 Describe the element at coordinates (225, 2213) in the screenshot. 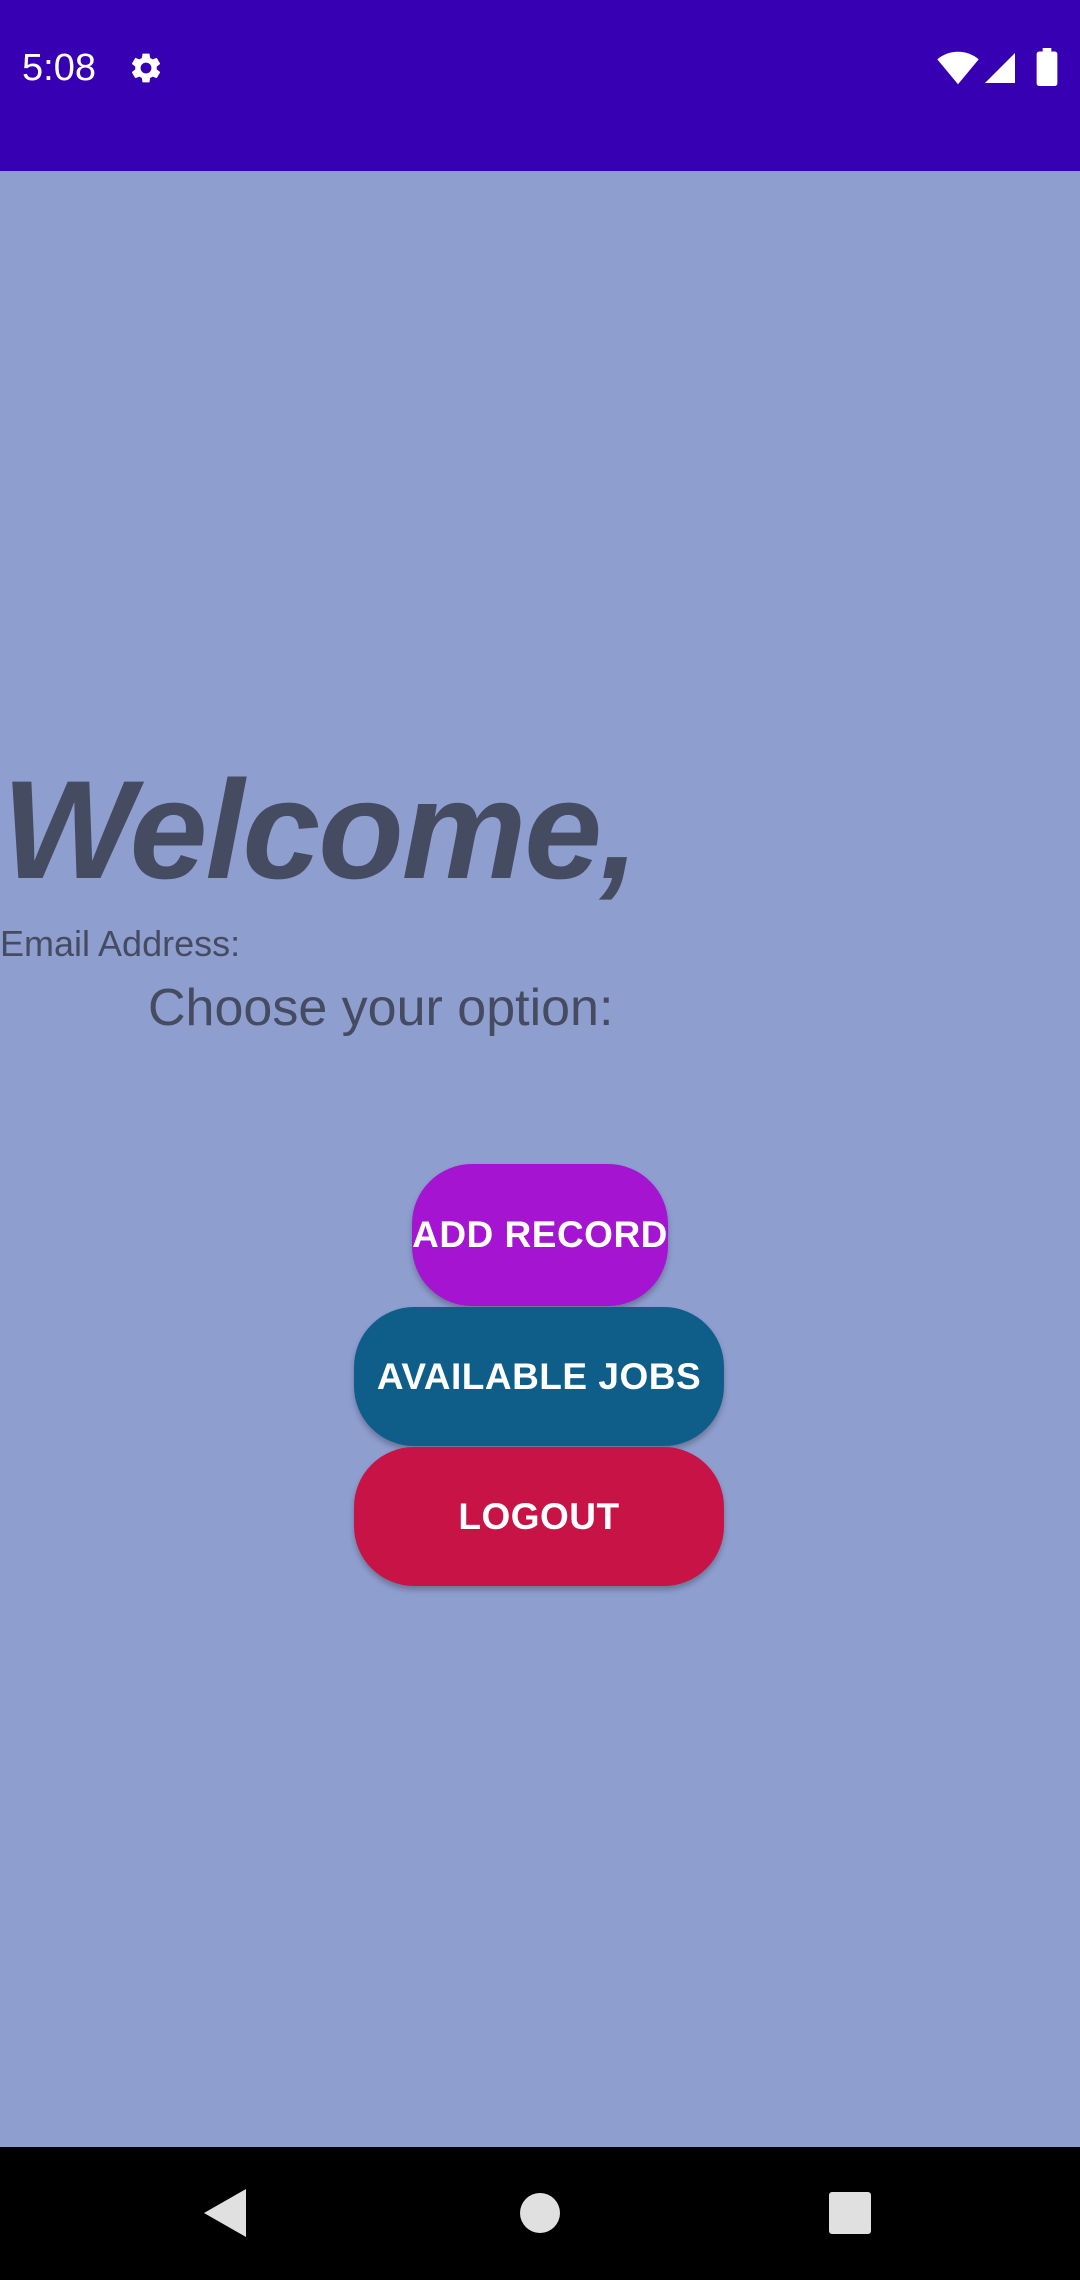

I see `back-icon` at that location.